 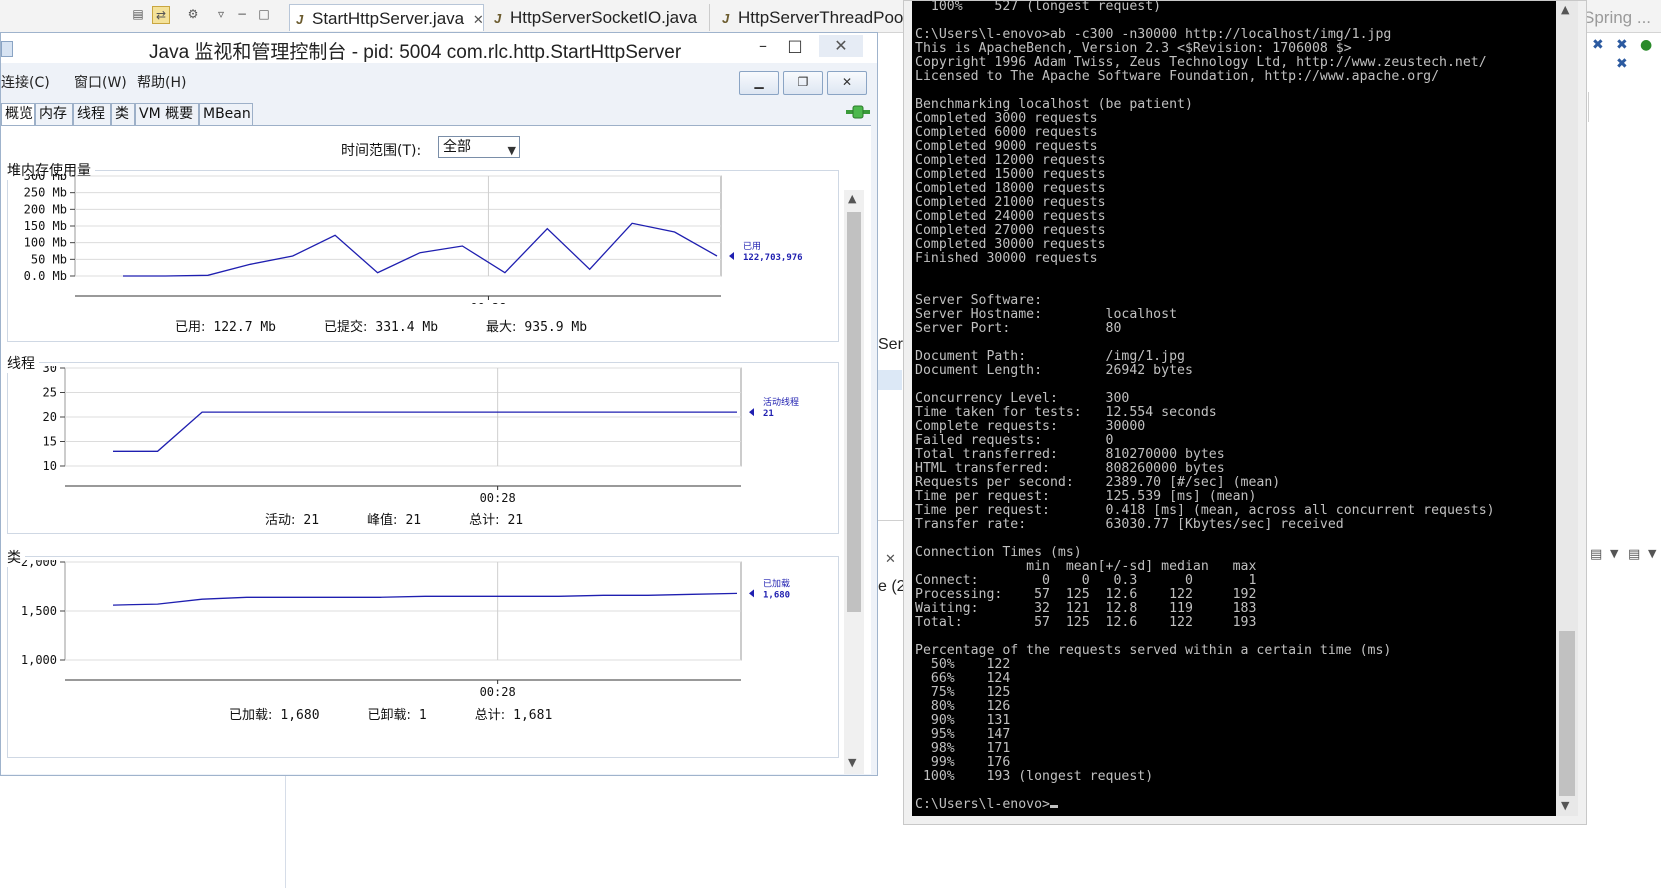 What do you see at coordinates (45, 209) in the screenshot?
I see `y-tick-label: 200 Mb` at bounding box center [45, 209].